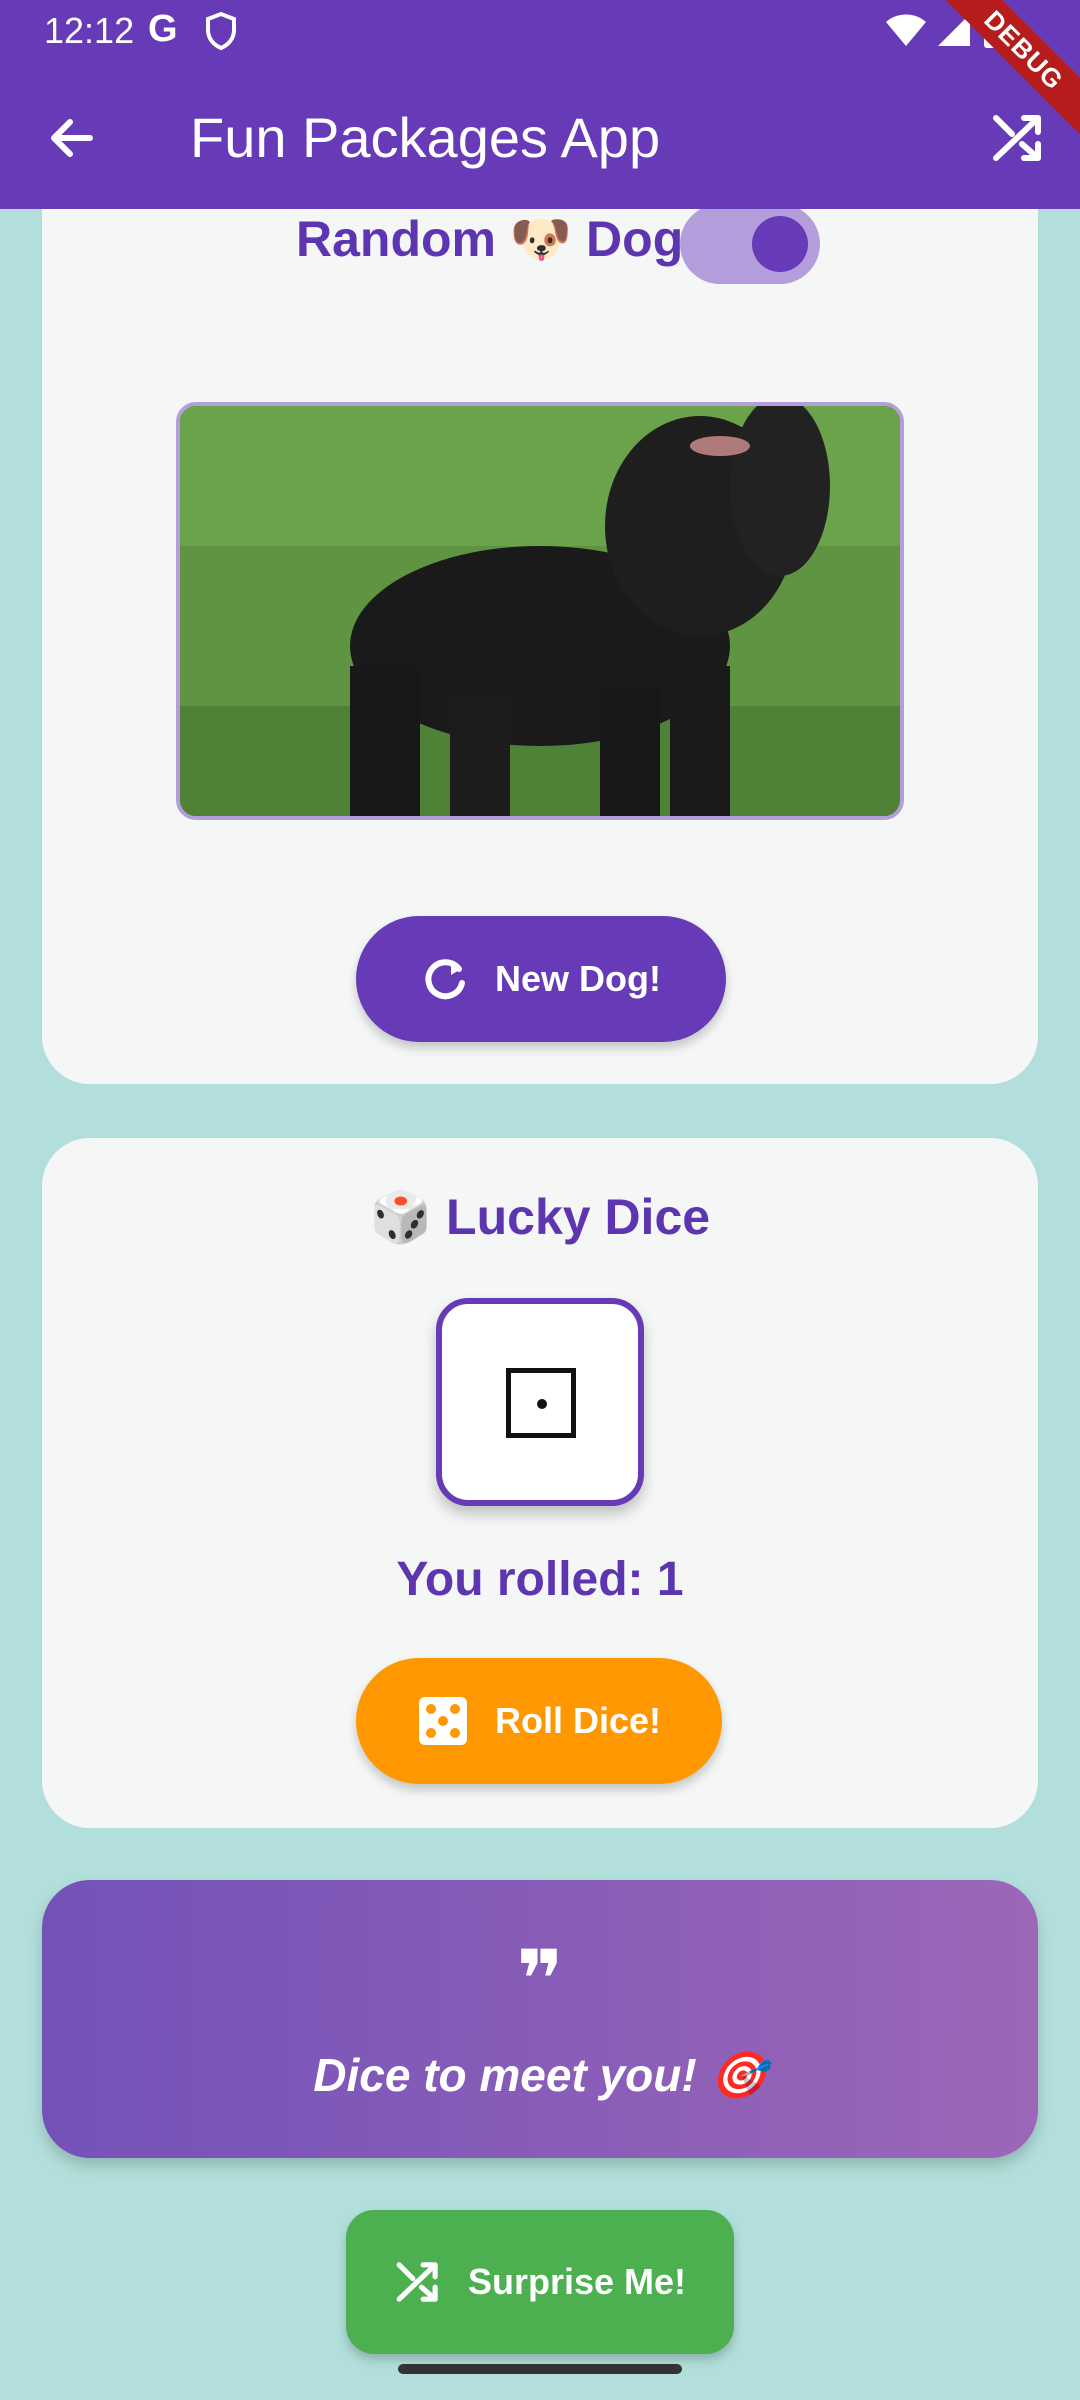 This screenshot has height=2400, width=1080. Describe the element at coordinates (750, 244) in the screenshot. I see `dog-toggle-switch` at that location.